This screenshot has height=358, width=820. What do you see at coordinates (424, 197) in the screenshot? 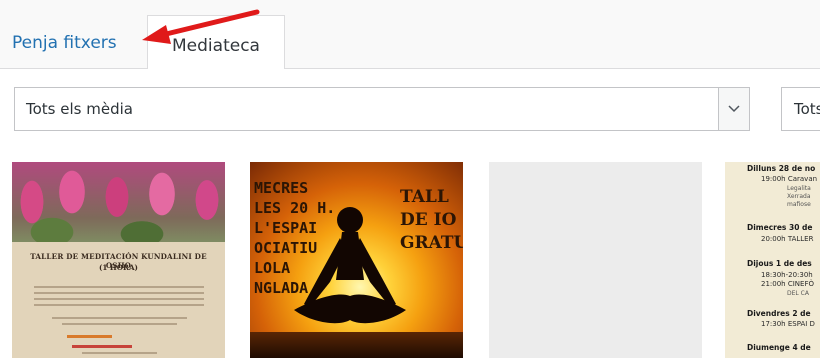
I see `poster-right-line: TALL` at bounding box center [424, 197].